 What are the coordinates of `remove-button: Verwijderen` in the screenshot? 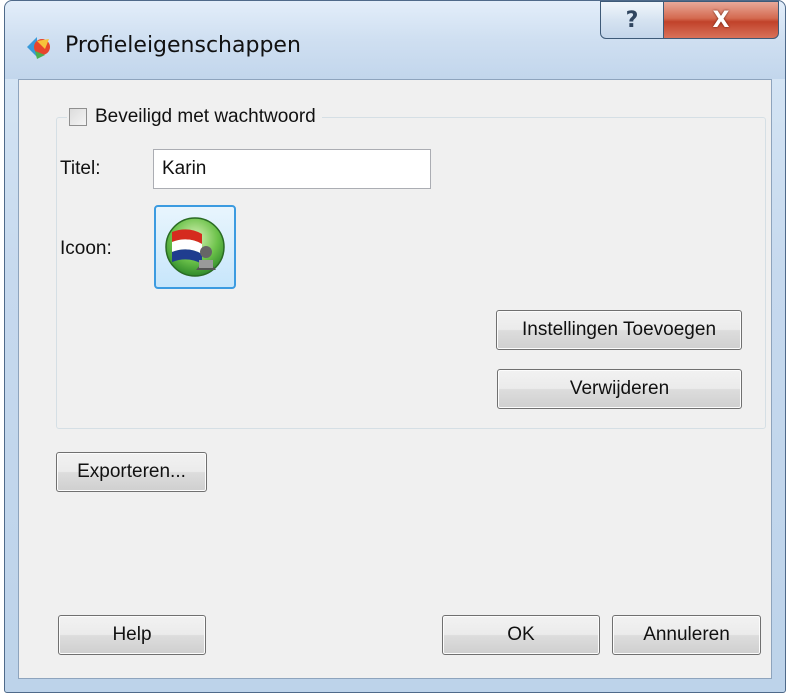 It's located at (619, 389).